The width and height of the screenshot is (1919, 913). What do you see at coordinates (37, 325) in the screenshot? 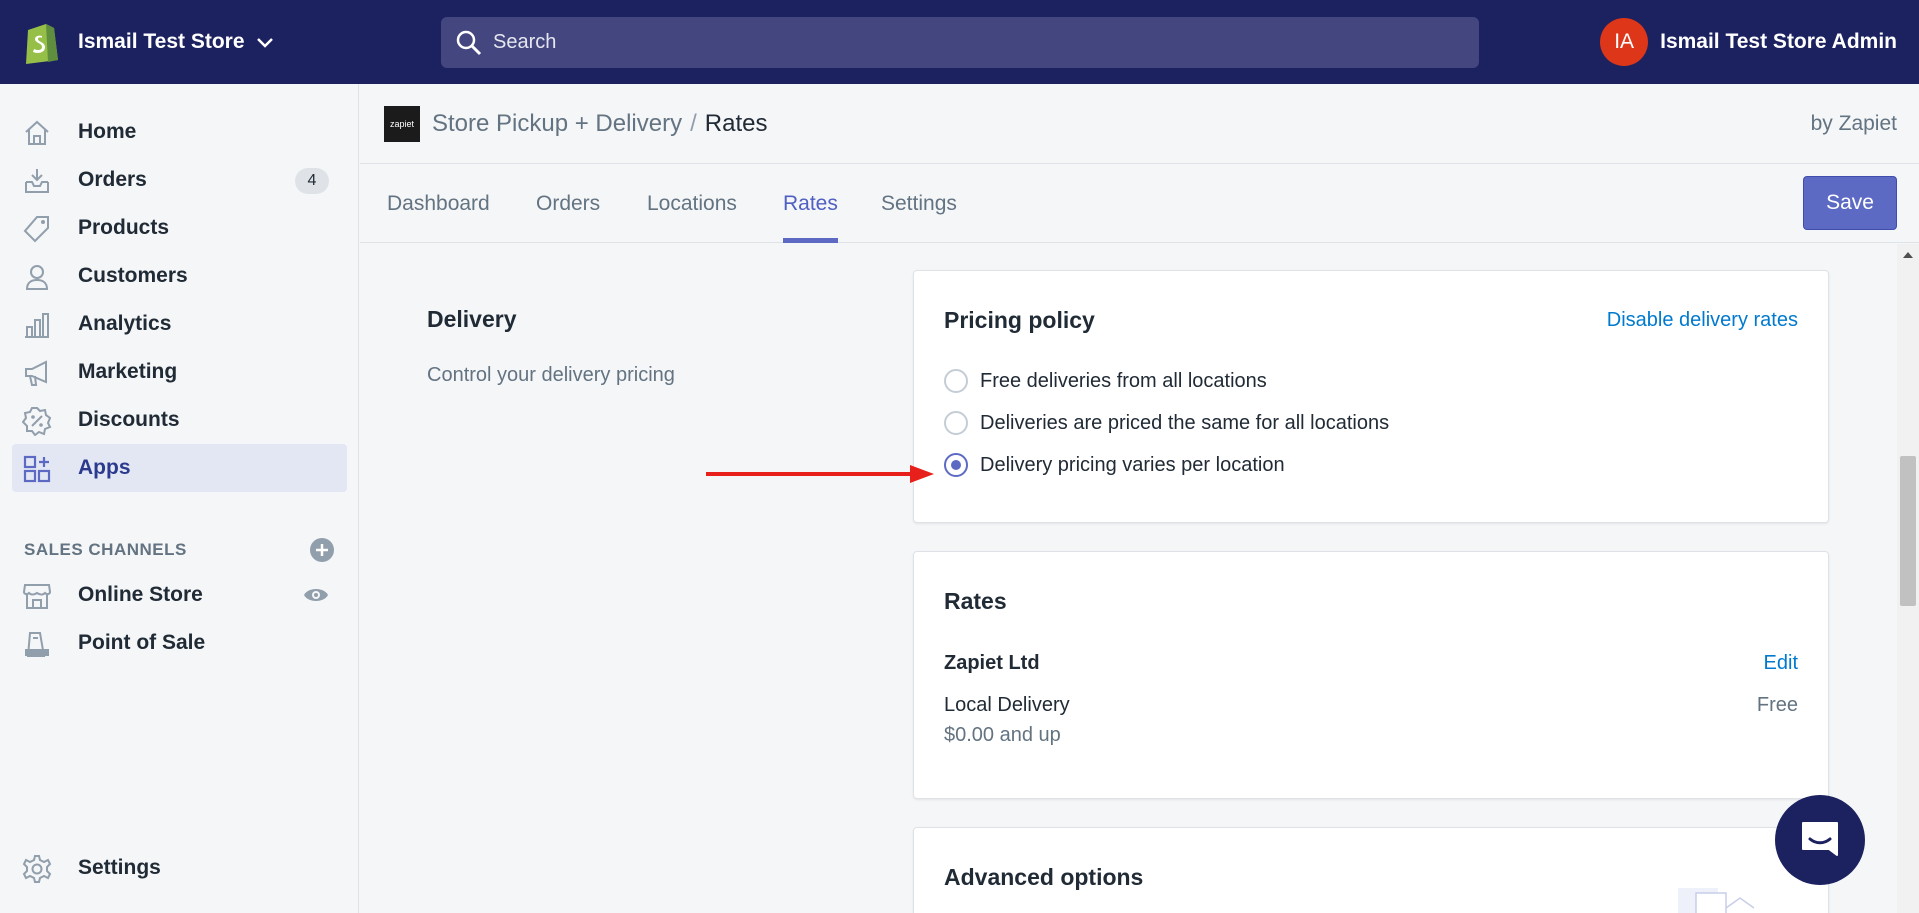
I see `analytics-icon` at bounding box center [37, 325].